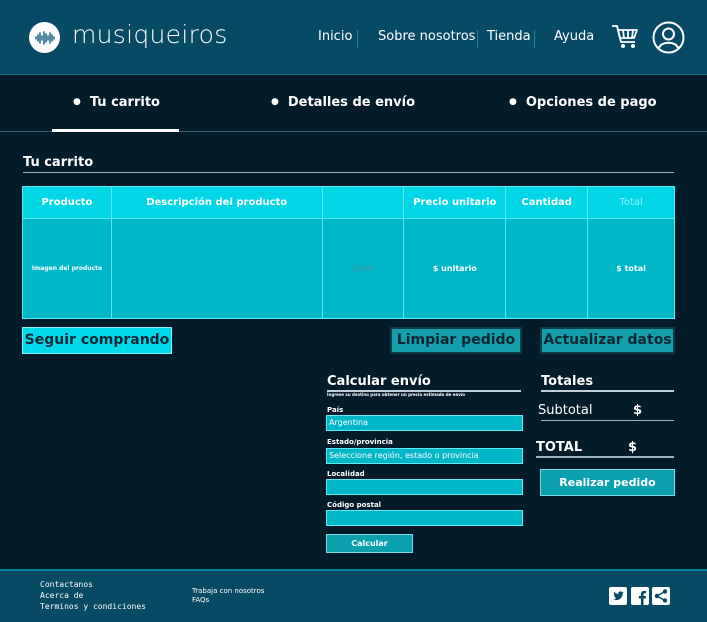  I want to click on nav-sobre-nosotros: Sobre nosotros, so click(426, 36).